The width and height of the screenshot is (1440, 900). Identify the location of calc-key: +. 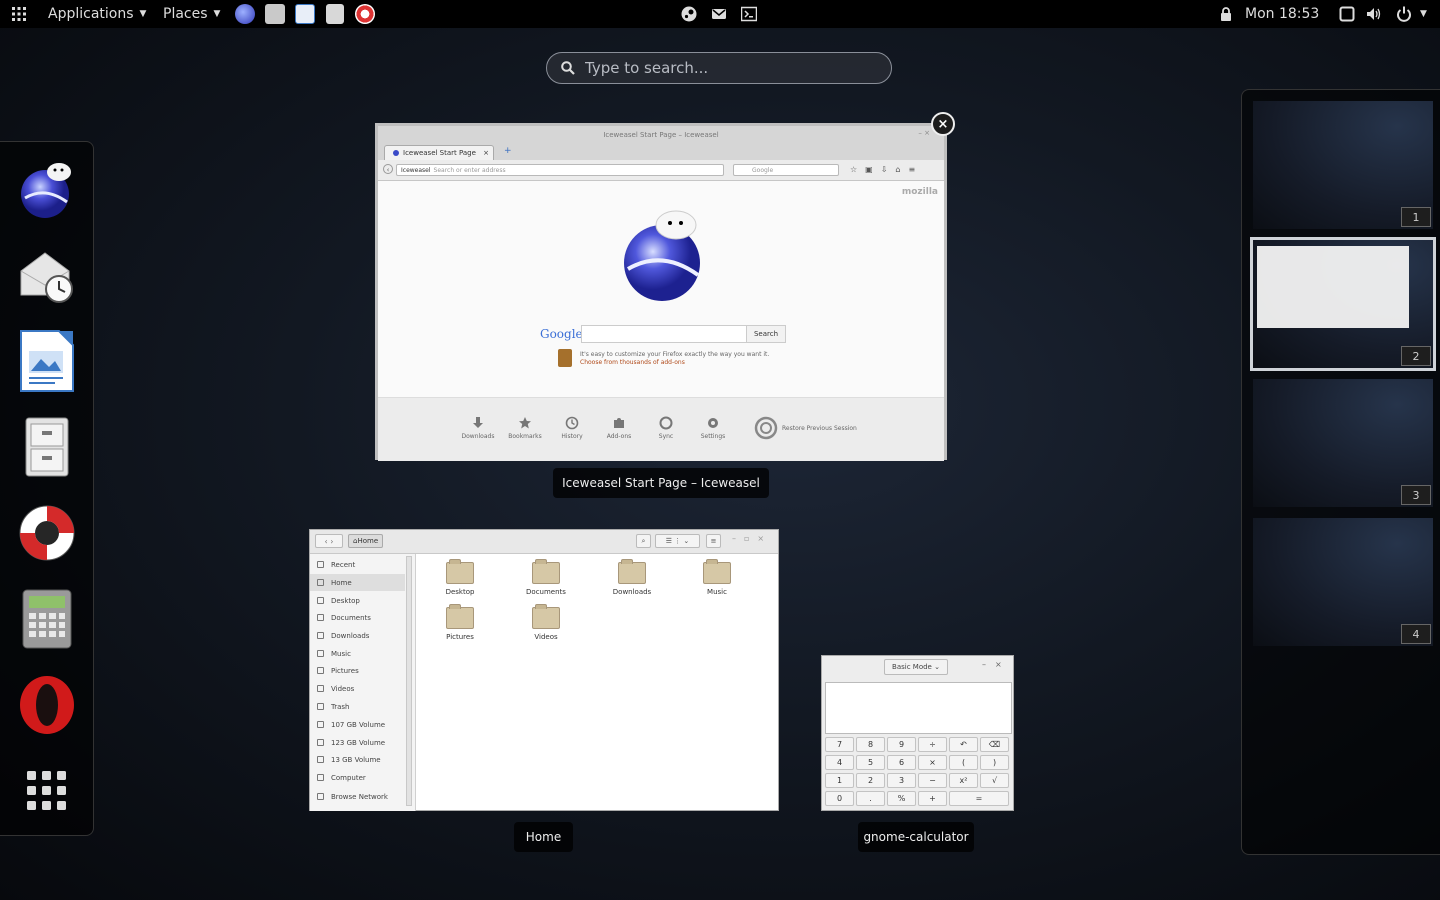
(932, 798).